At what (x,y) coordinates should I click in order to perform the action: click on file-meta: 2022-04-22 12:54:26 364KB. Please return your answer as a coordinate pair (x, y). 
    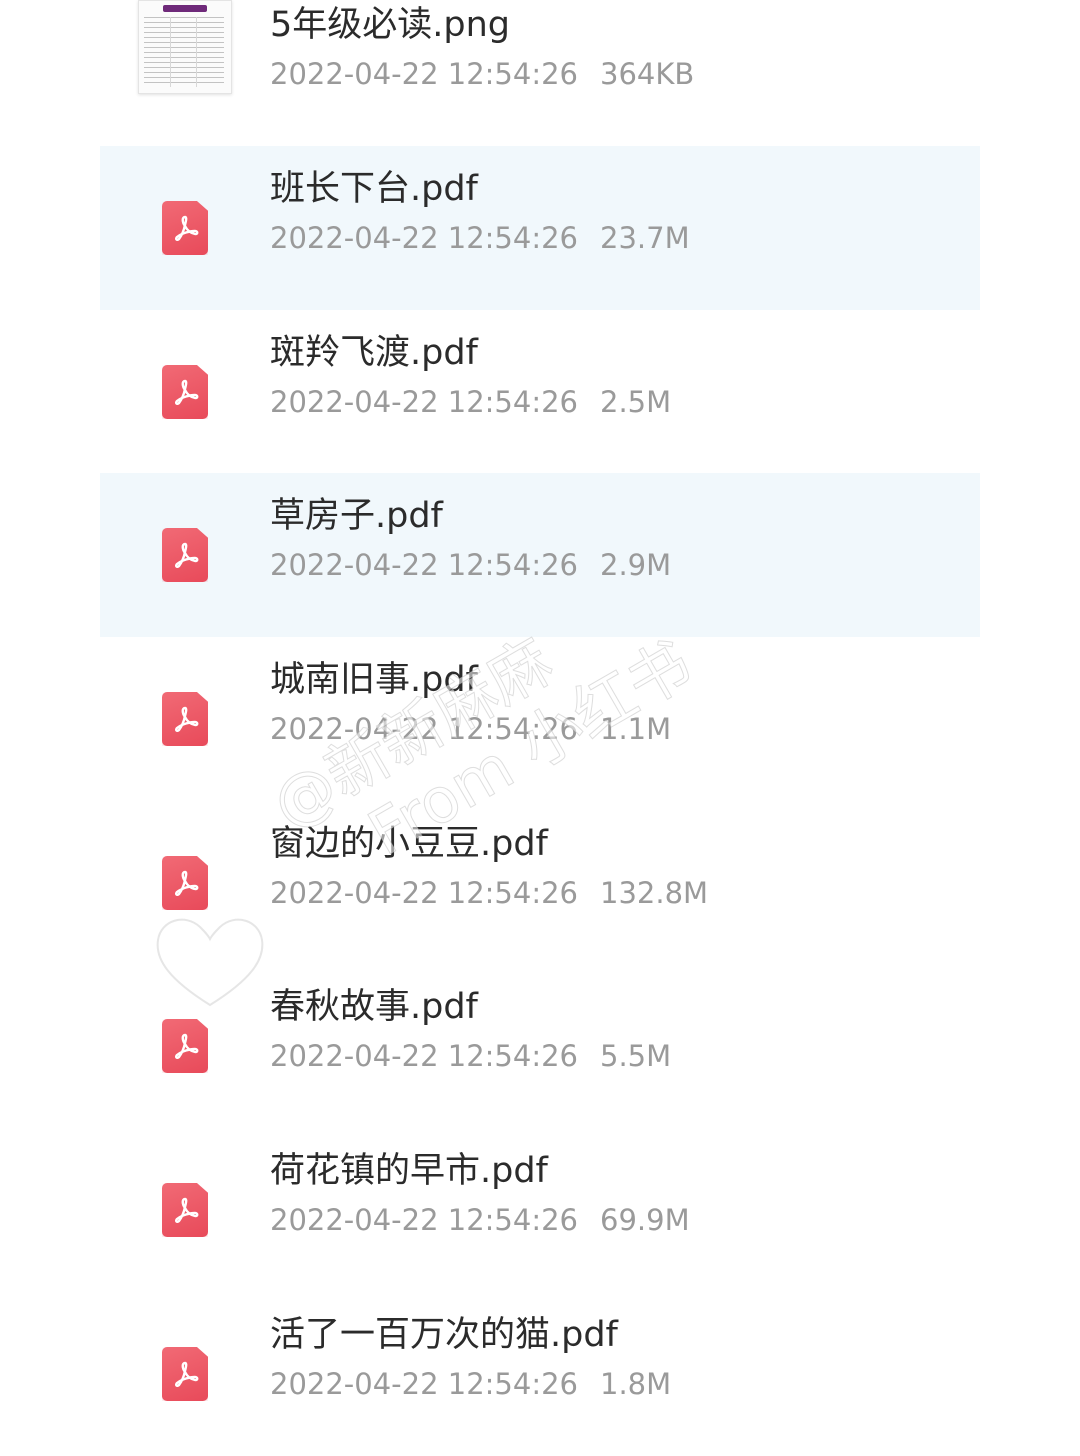
    Looking at the image, I should click on (482, 74).